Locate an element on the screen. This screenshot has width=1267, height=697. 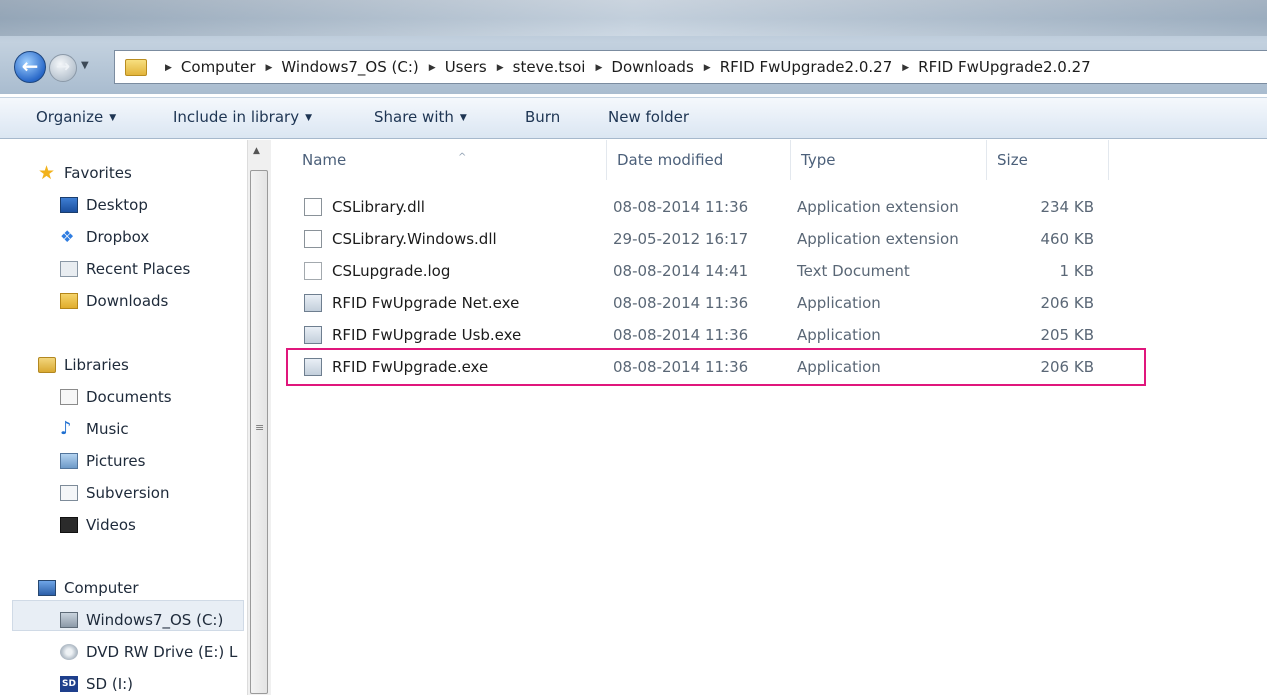
text-file-icon is located at coordinates (313, 271).